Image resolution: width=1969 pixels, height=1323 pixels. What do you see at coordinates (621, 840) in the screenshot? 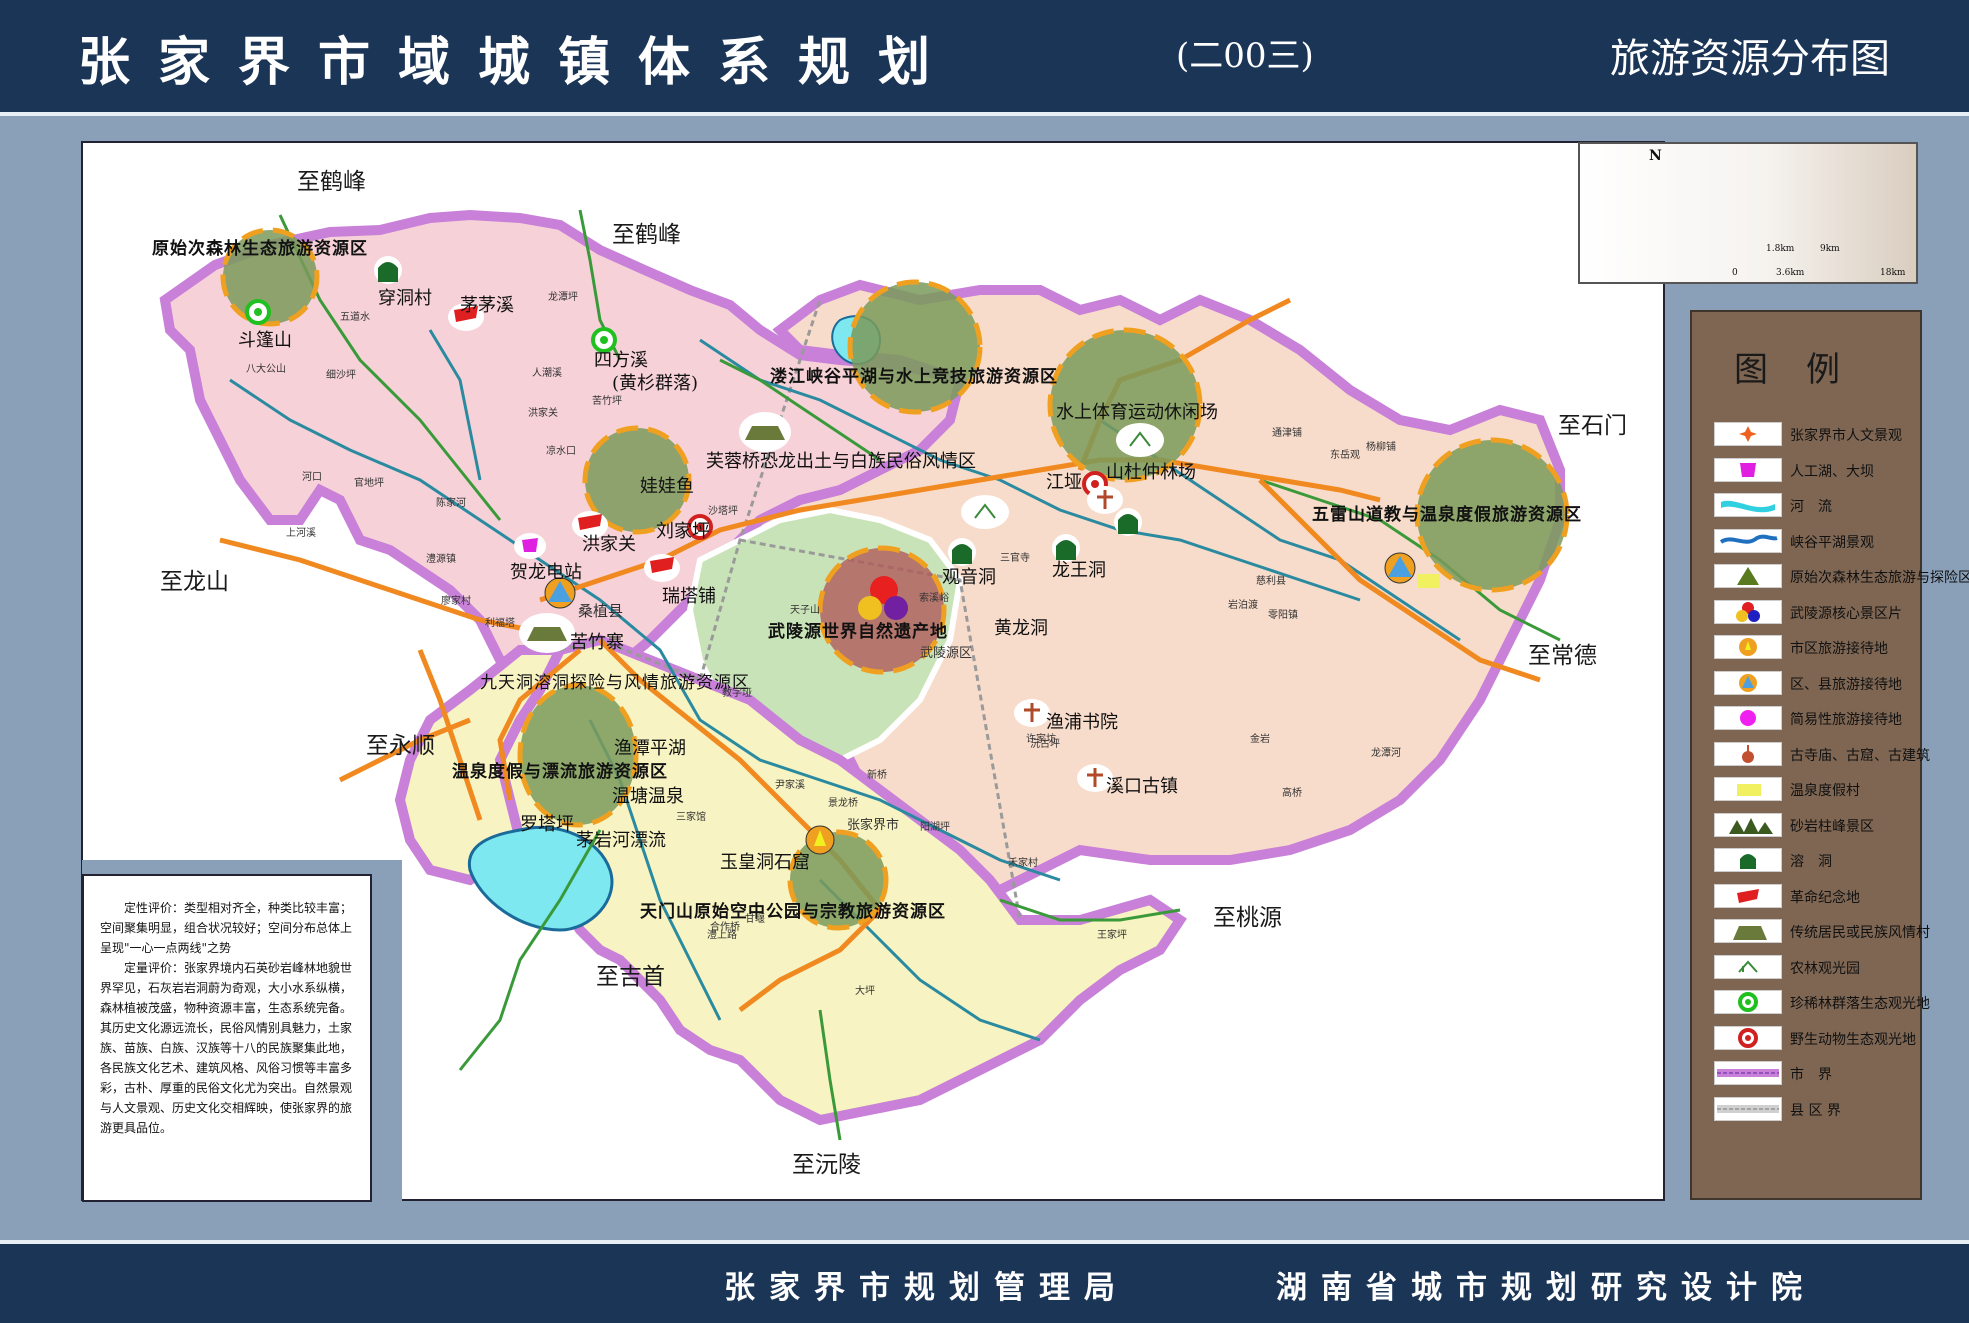
I see `spot-maoyanhe: 茅岩河漂流` at bounding box center [621, 840].